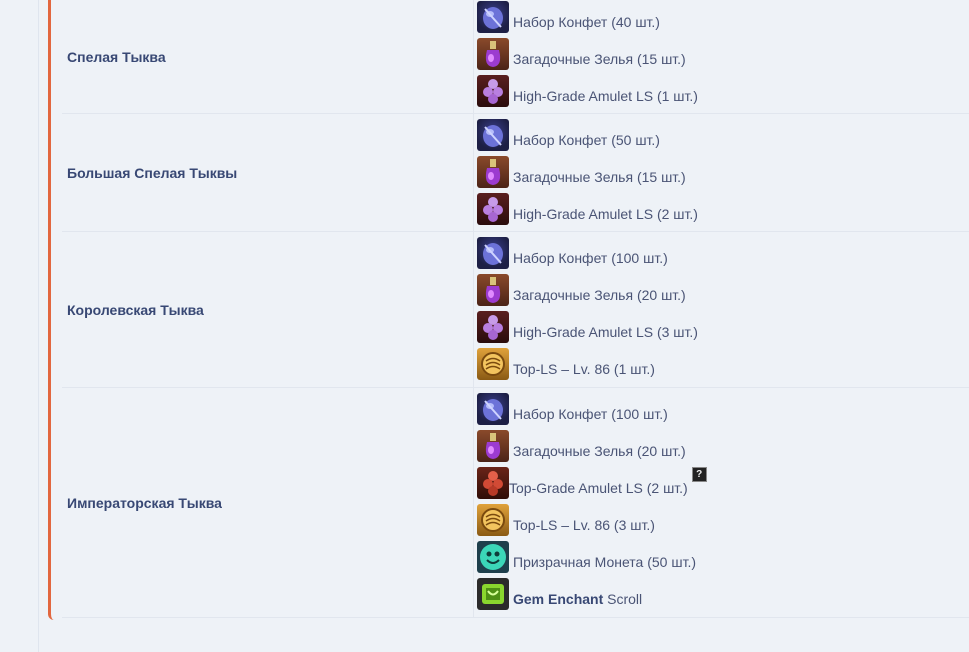 The width and height of the screenshot is (969, 652). Describe the element at coordinates (19, 326) in the screenshot. I see `left-gutter` at that location.